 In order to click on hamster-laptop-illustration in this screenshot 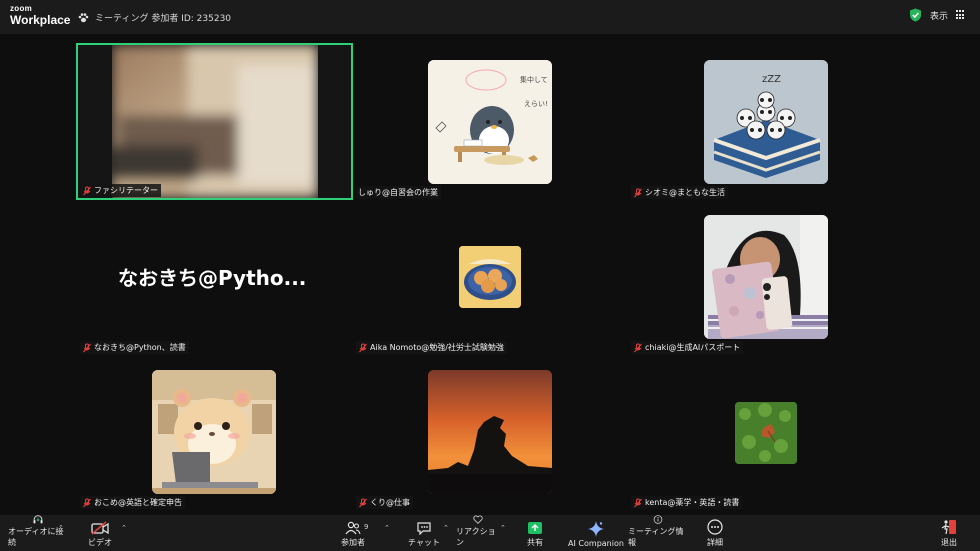, I will do `click(214, 432)`.